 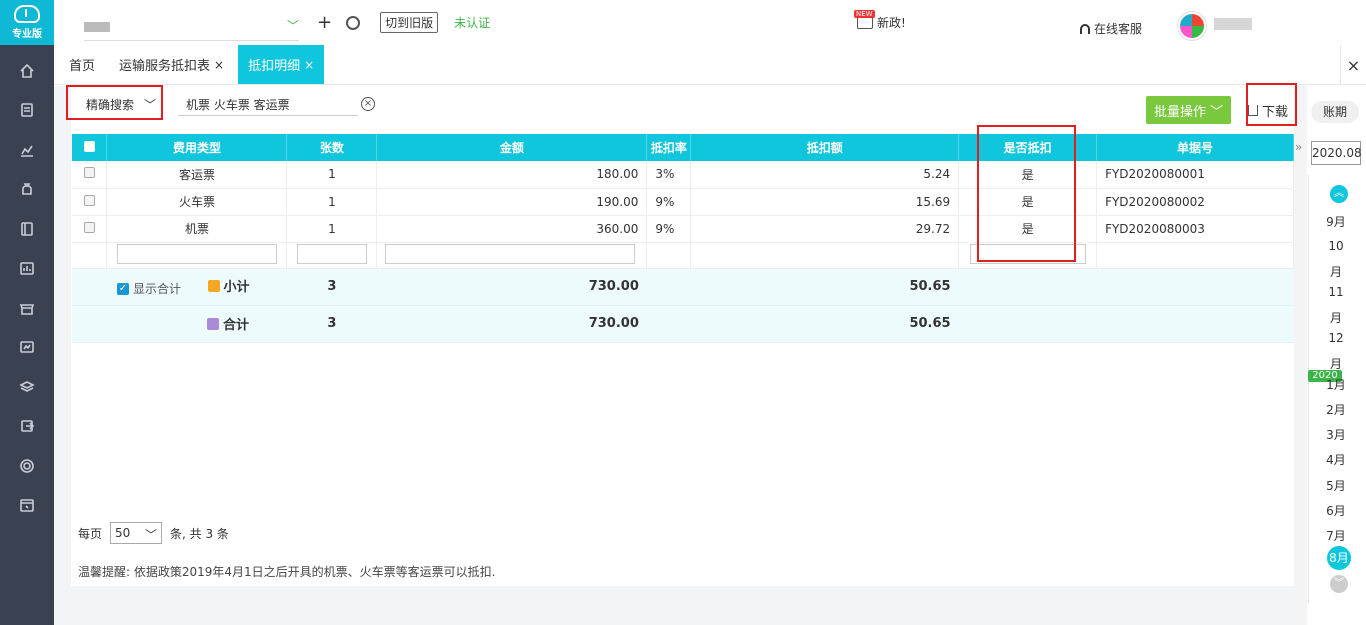 What do you see at coordinates (136, 533) in the screenshot?
I see `per-page-select: 50 ﹀` at bounding box center [136, 533].